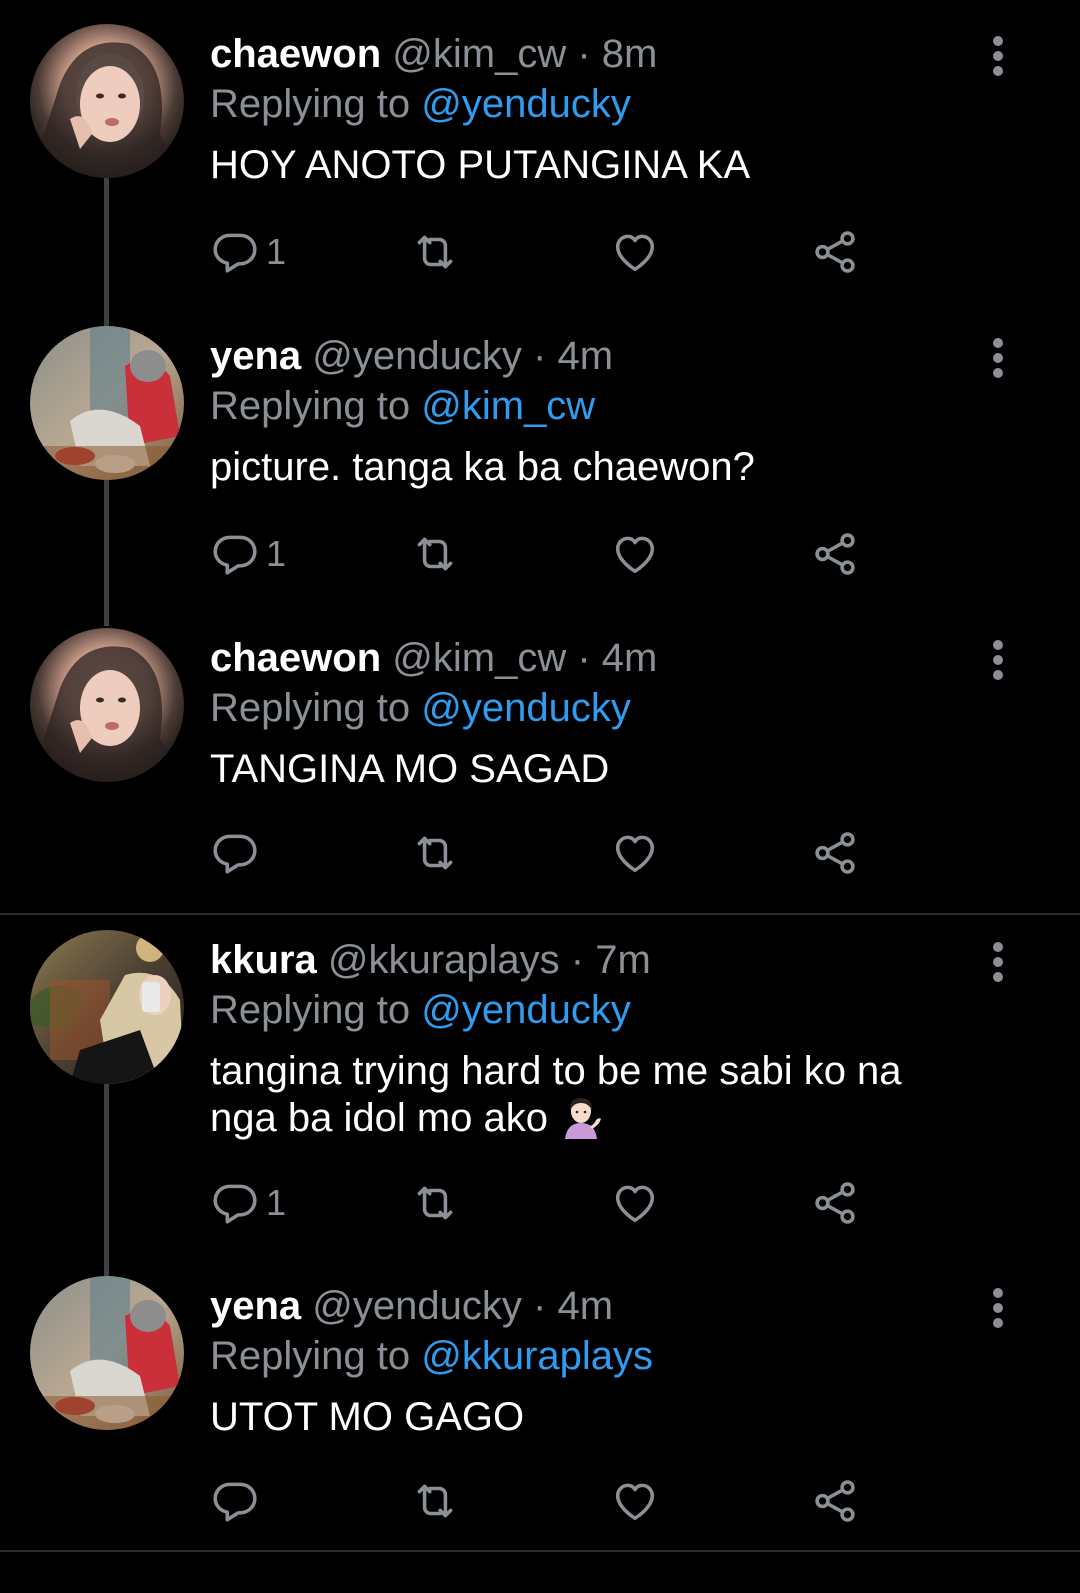 This screenshot has width=1080, height=1593. I want to click on timestamp: · 7m, so click(611, 960).